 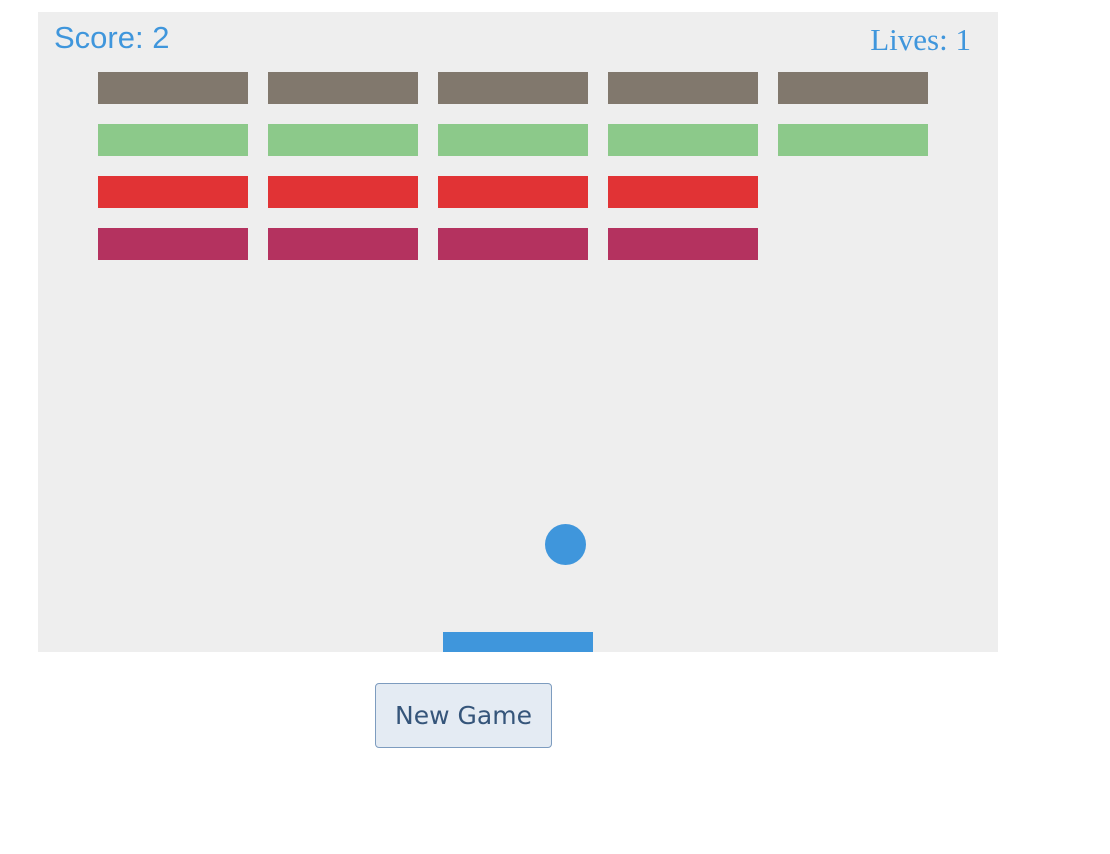 What do you see at coordinates (343, 244) in the screenshot?
I see `brick-r4-c2` at bounding box center [343, 244].